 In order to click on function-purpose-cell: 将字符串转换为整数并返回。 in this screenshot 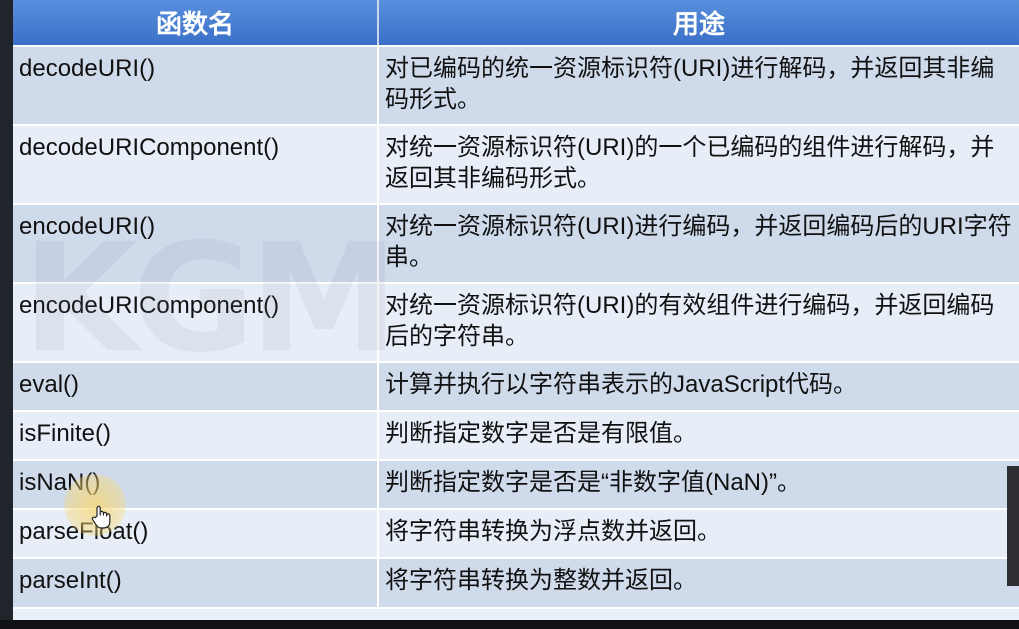, I will do `click(698, 583)`.